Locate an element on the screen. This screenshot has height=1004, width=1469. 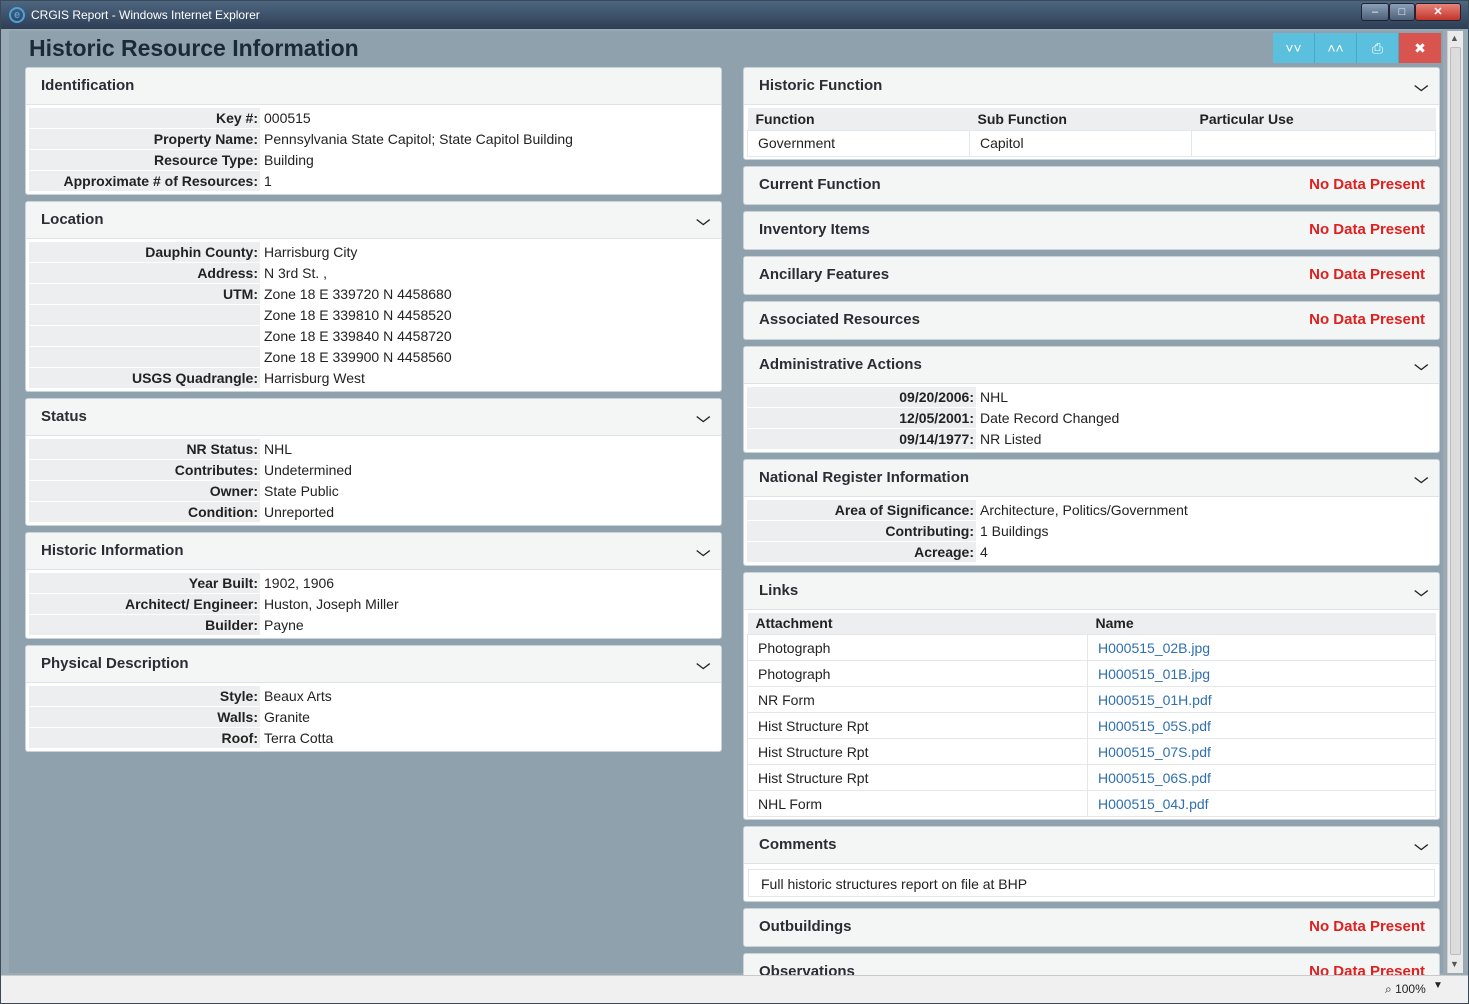
field-label: Property Name: is located at coordinates (144, 139).